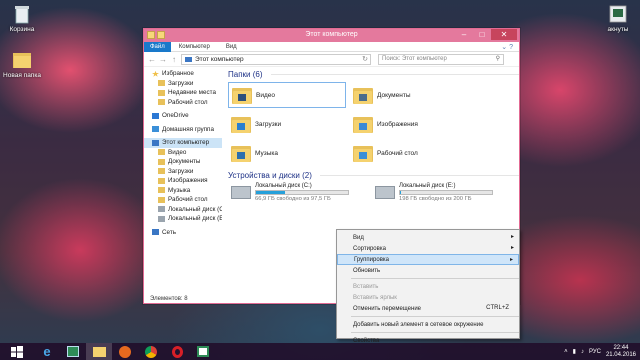 This screenshot has height=360, width=640. Describe the element at coordinates (151, 351) in the screenshot. I see `chrome-icon` at that location.